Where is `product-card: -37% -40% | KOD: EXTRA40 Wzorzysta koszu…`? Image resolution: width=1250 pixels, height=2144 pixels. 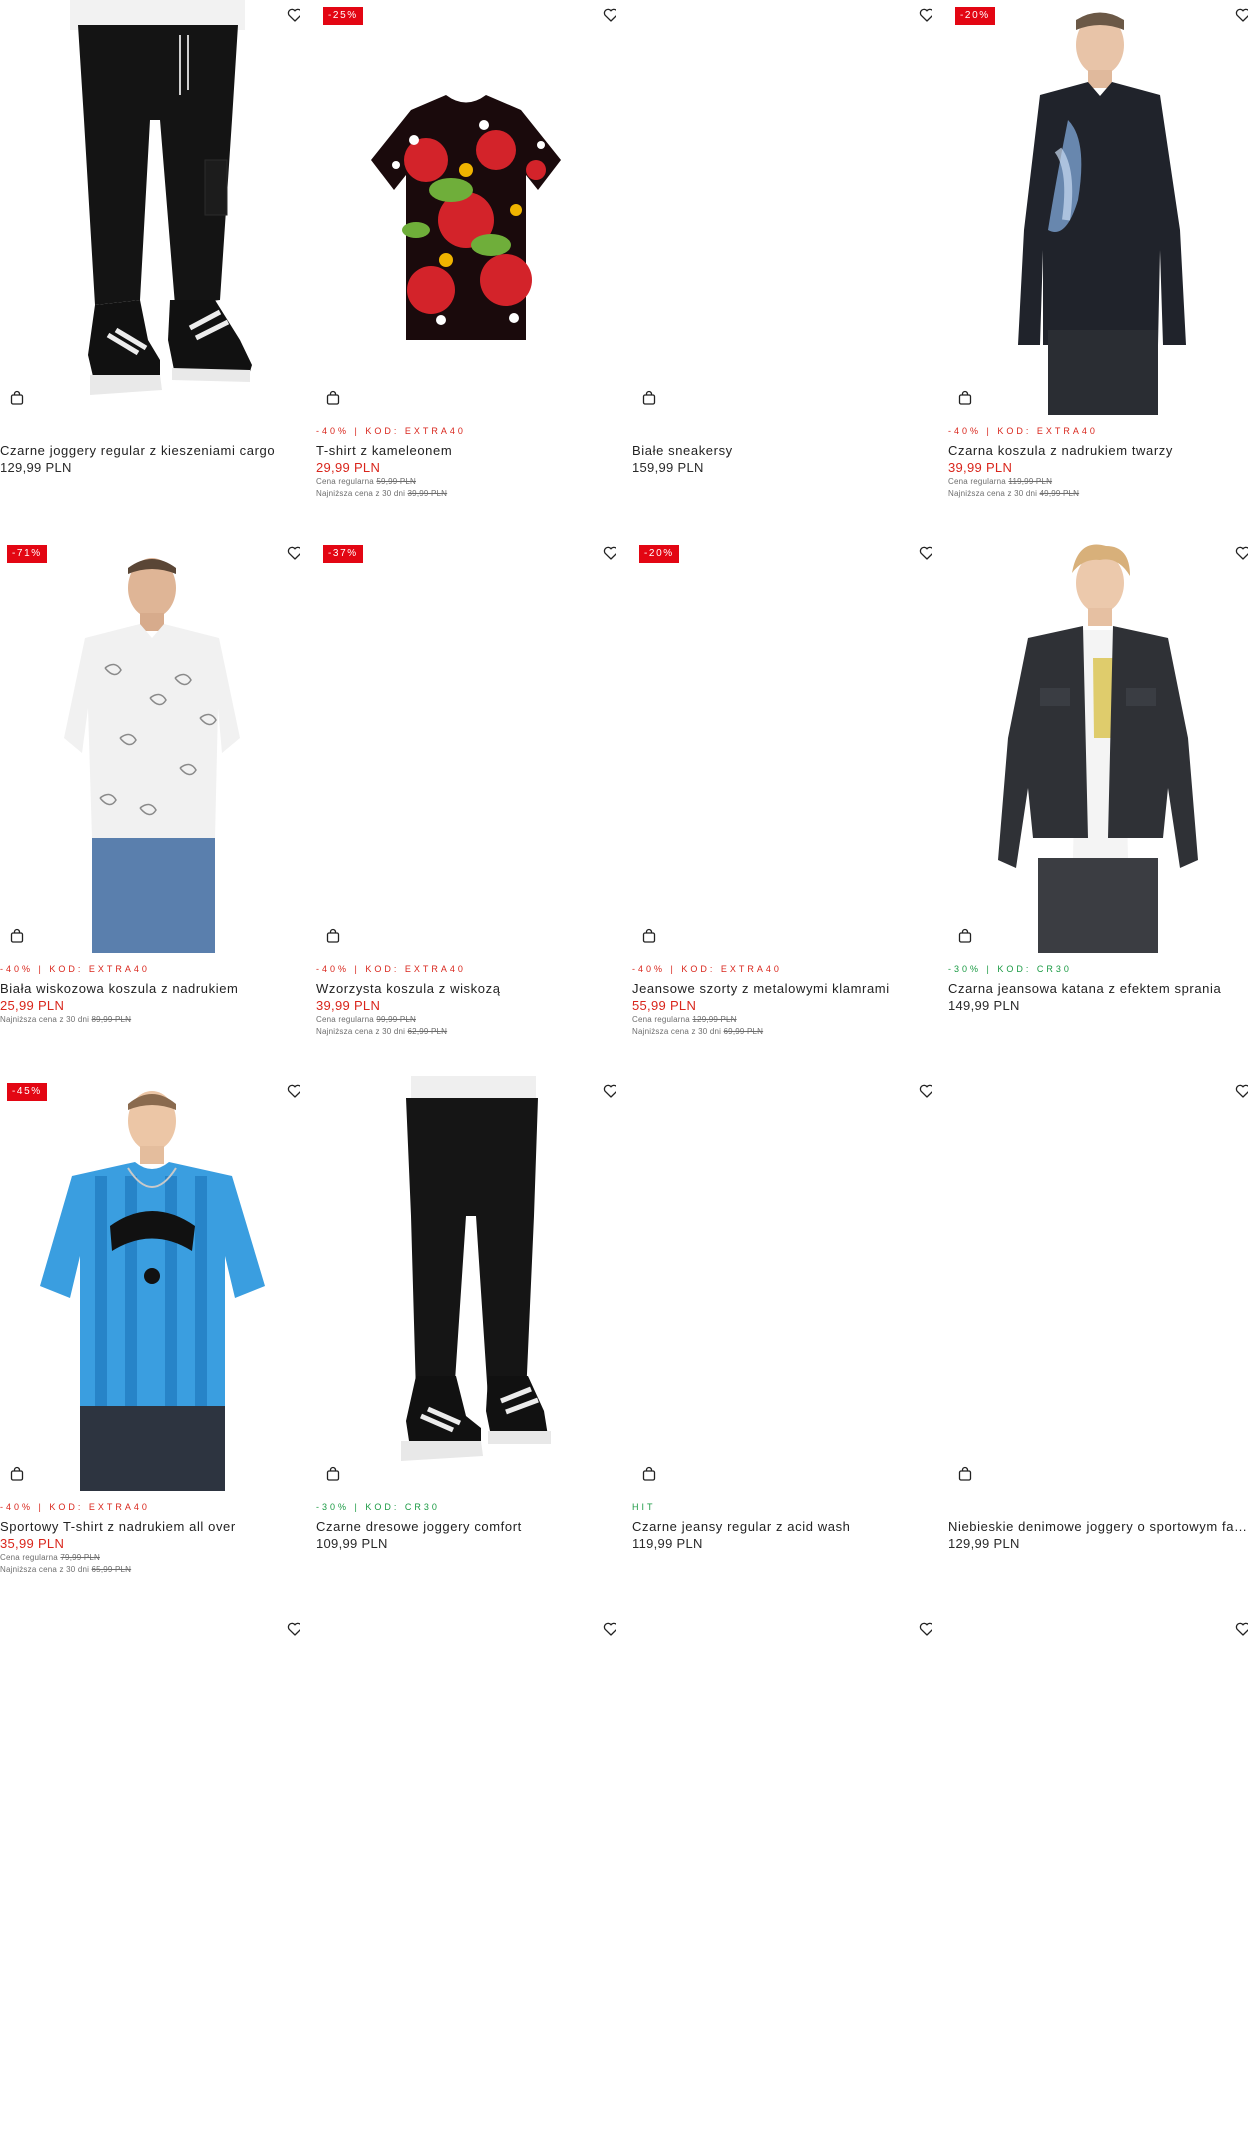 product-card: -37% -40% | KOD: EXTRA40 Wzorzysta koszu… is located at coordinates (466, 803).